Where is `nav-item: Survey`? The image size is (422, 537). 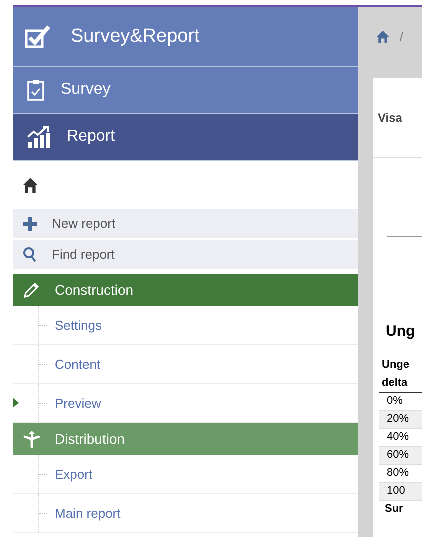 nav-item: Survey is located at coordinates (185, 90).